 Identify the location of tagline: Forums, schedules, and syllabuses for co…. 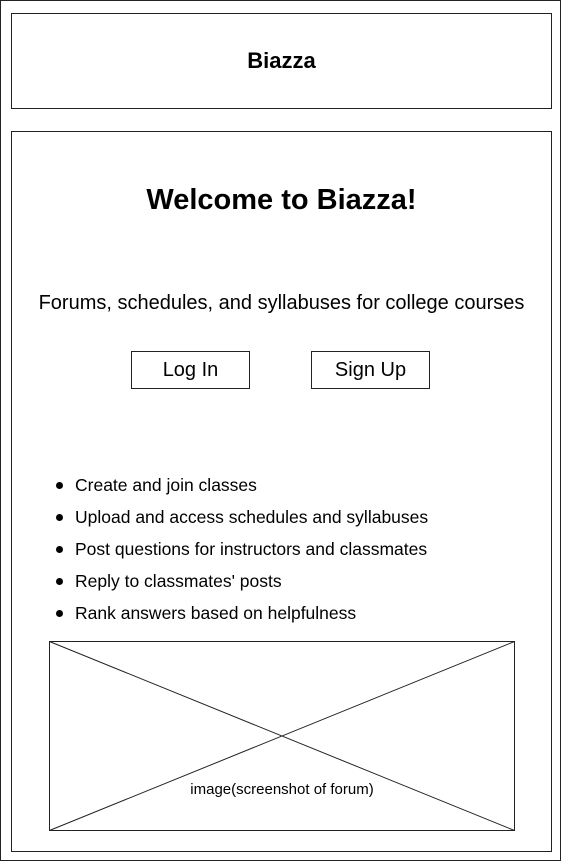
(281, 303).